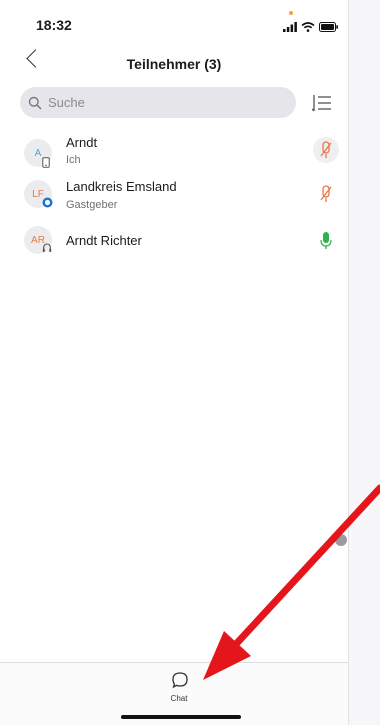  I want to click on search-placeholder: Suche, so click(66, 102).